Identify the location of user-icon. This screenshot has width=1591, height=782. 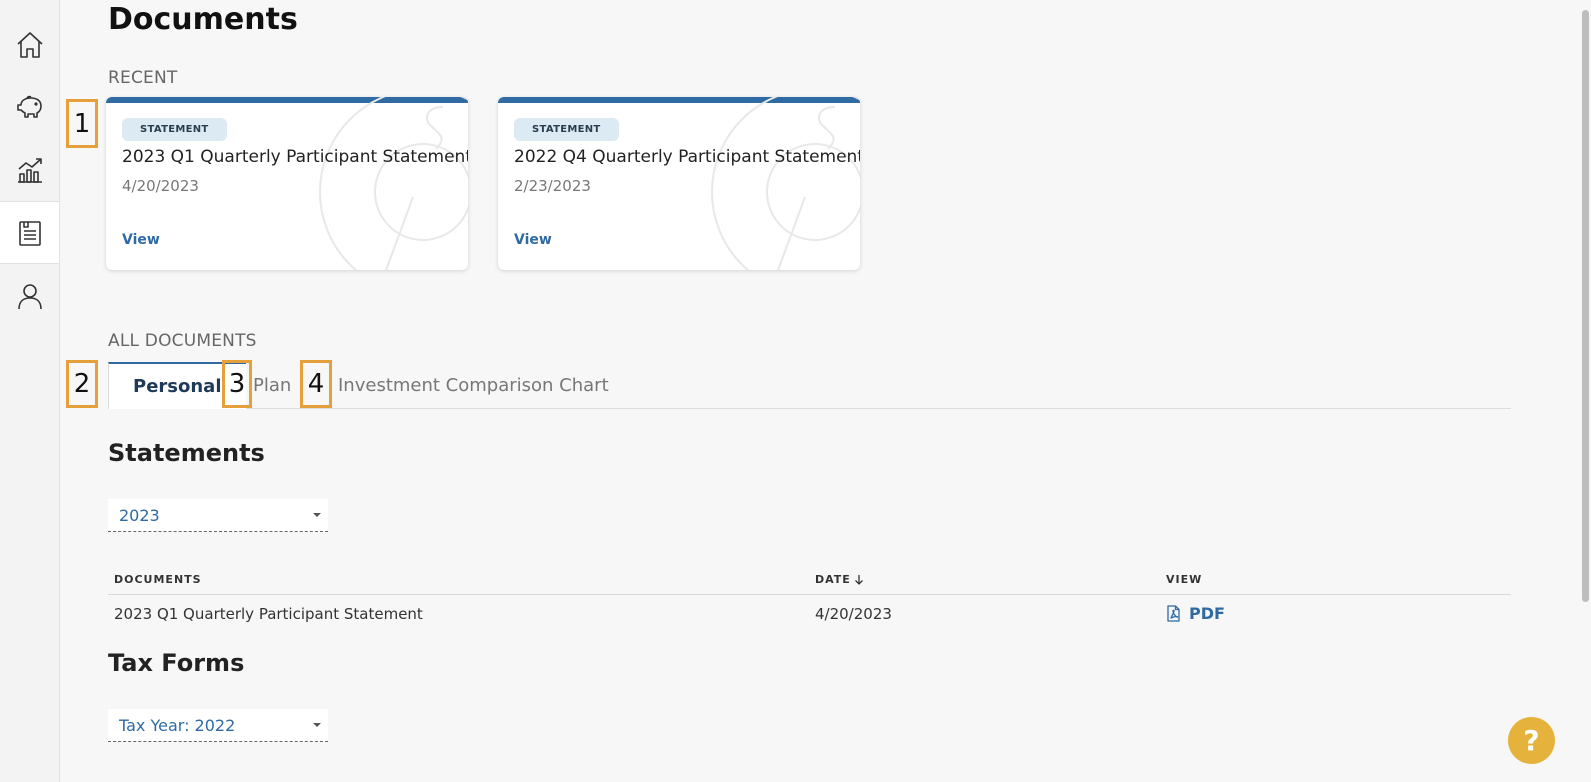
(29, 296).